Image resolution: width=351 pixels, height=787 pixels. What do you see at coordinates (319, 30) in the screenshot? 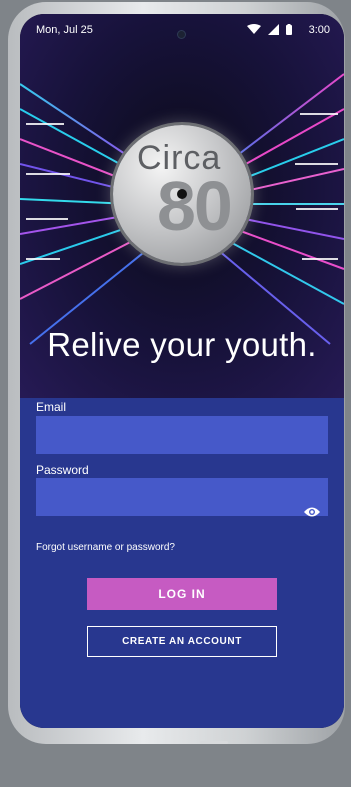
I see `status-time: 3:00` at bounding box center [319, 30].